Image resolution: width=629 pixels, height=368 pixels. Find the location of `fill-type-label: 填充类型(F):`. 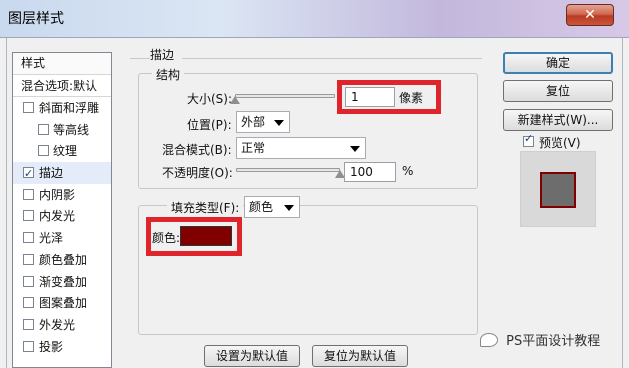

fill-type-label: 填充类型(F): is located at coordinates (205, 207).